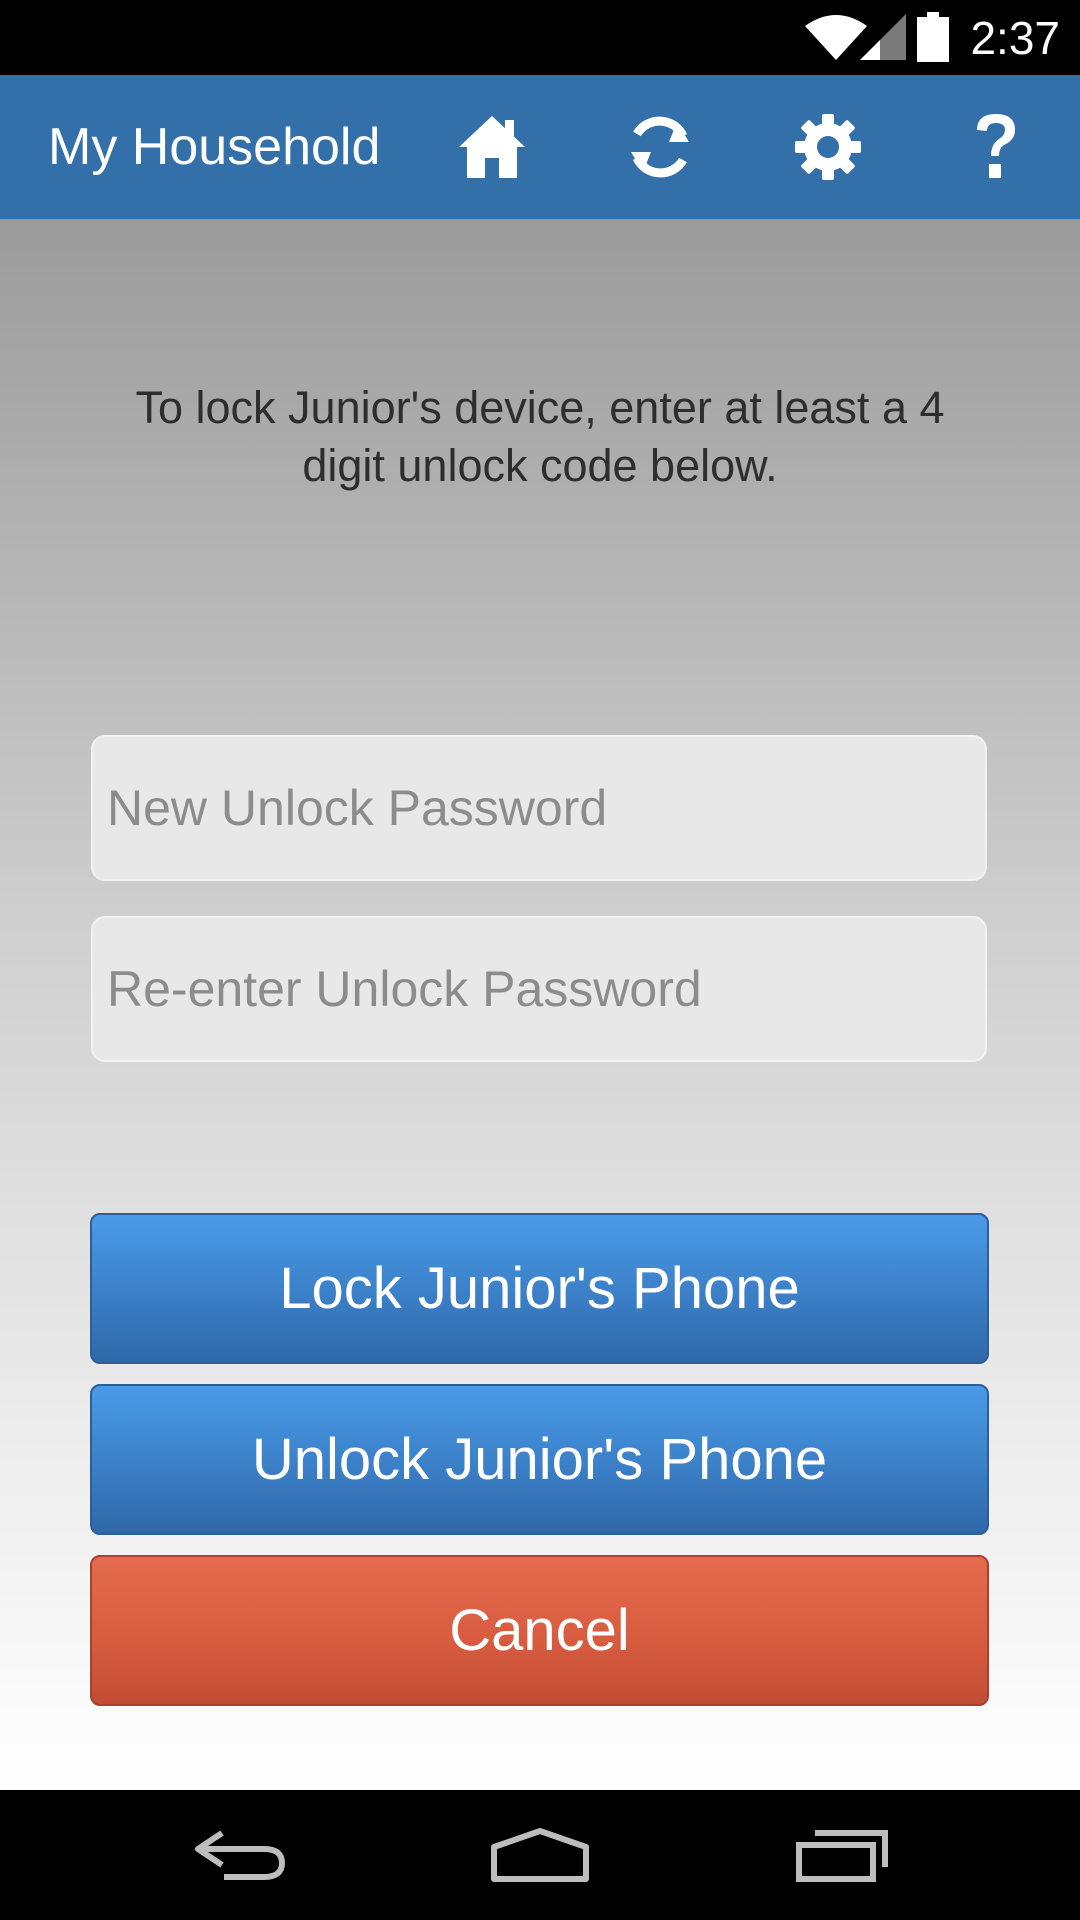  I want to click on lock-phone-button: Lock Junior's Phone, so click(539, 1288).